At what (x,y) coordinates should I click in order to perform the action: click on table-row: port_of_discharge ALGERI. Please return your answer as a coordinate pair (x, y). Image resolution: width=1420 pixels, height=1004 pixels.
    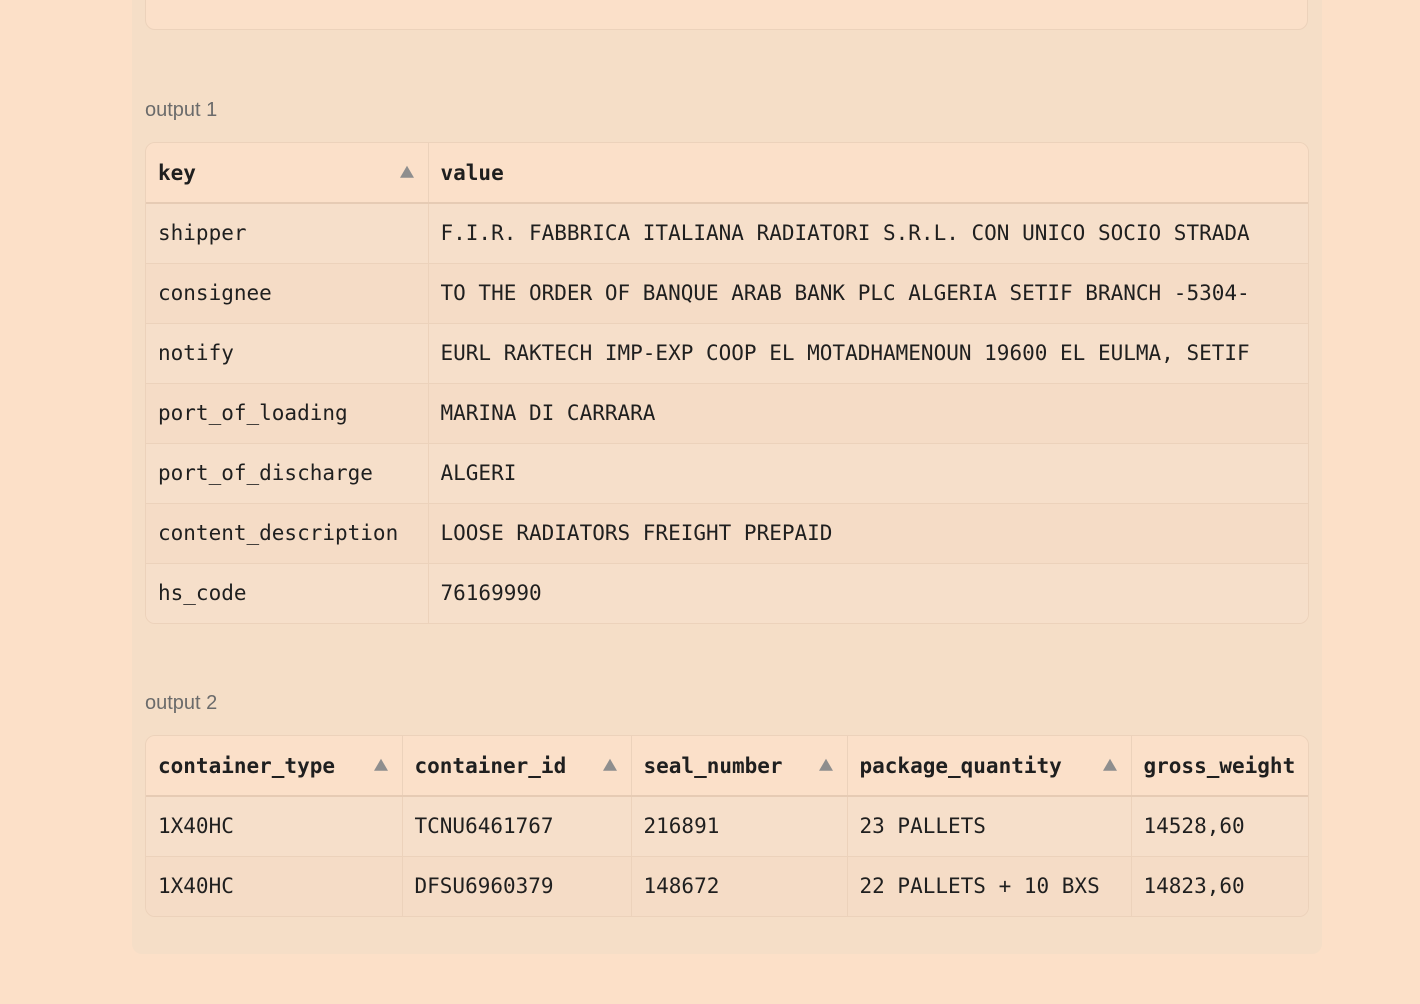
    Looking at the image, I should click on (727, 473).